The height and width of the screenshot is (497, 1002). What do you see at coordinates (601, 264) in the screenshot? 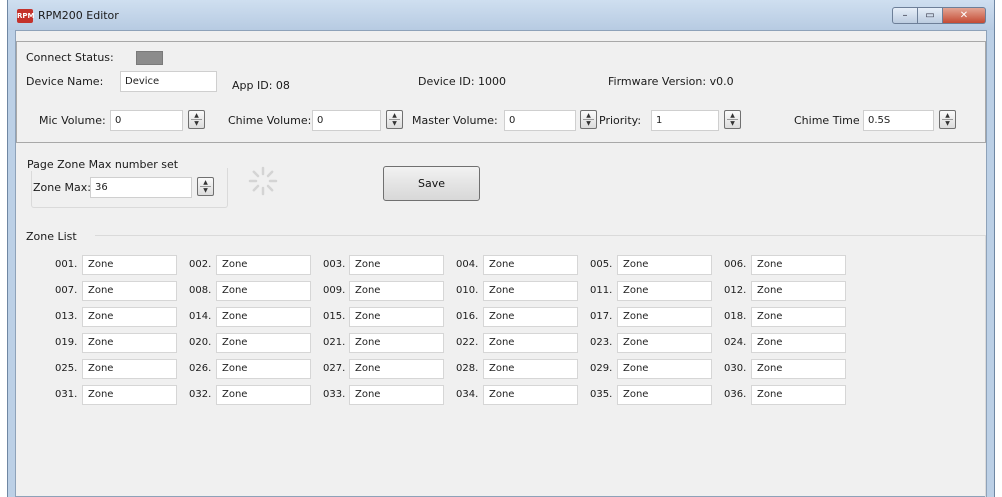
I see `zone-number-label: 005.` at bounding box center [601, 264].